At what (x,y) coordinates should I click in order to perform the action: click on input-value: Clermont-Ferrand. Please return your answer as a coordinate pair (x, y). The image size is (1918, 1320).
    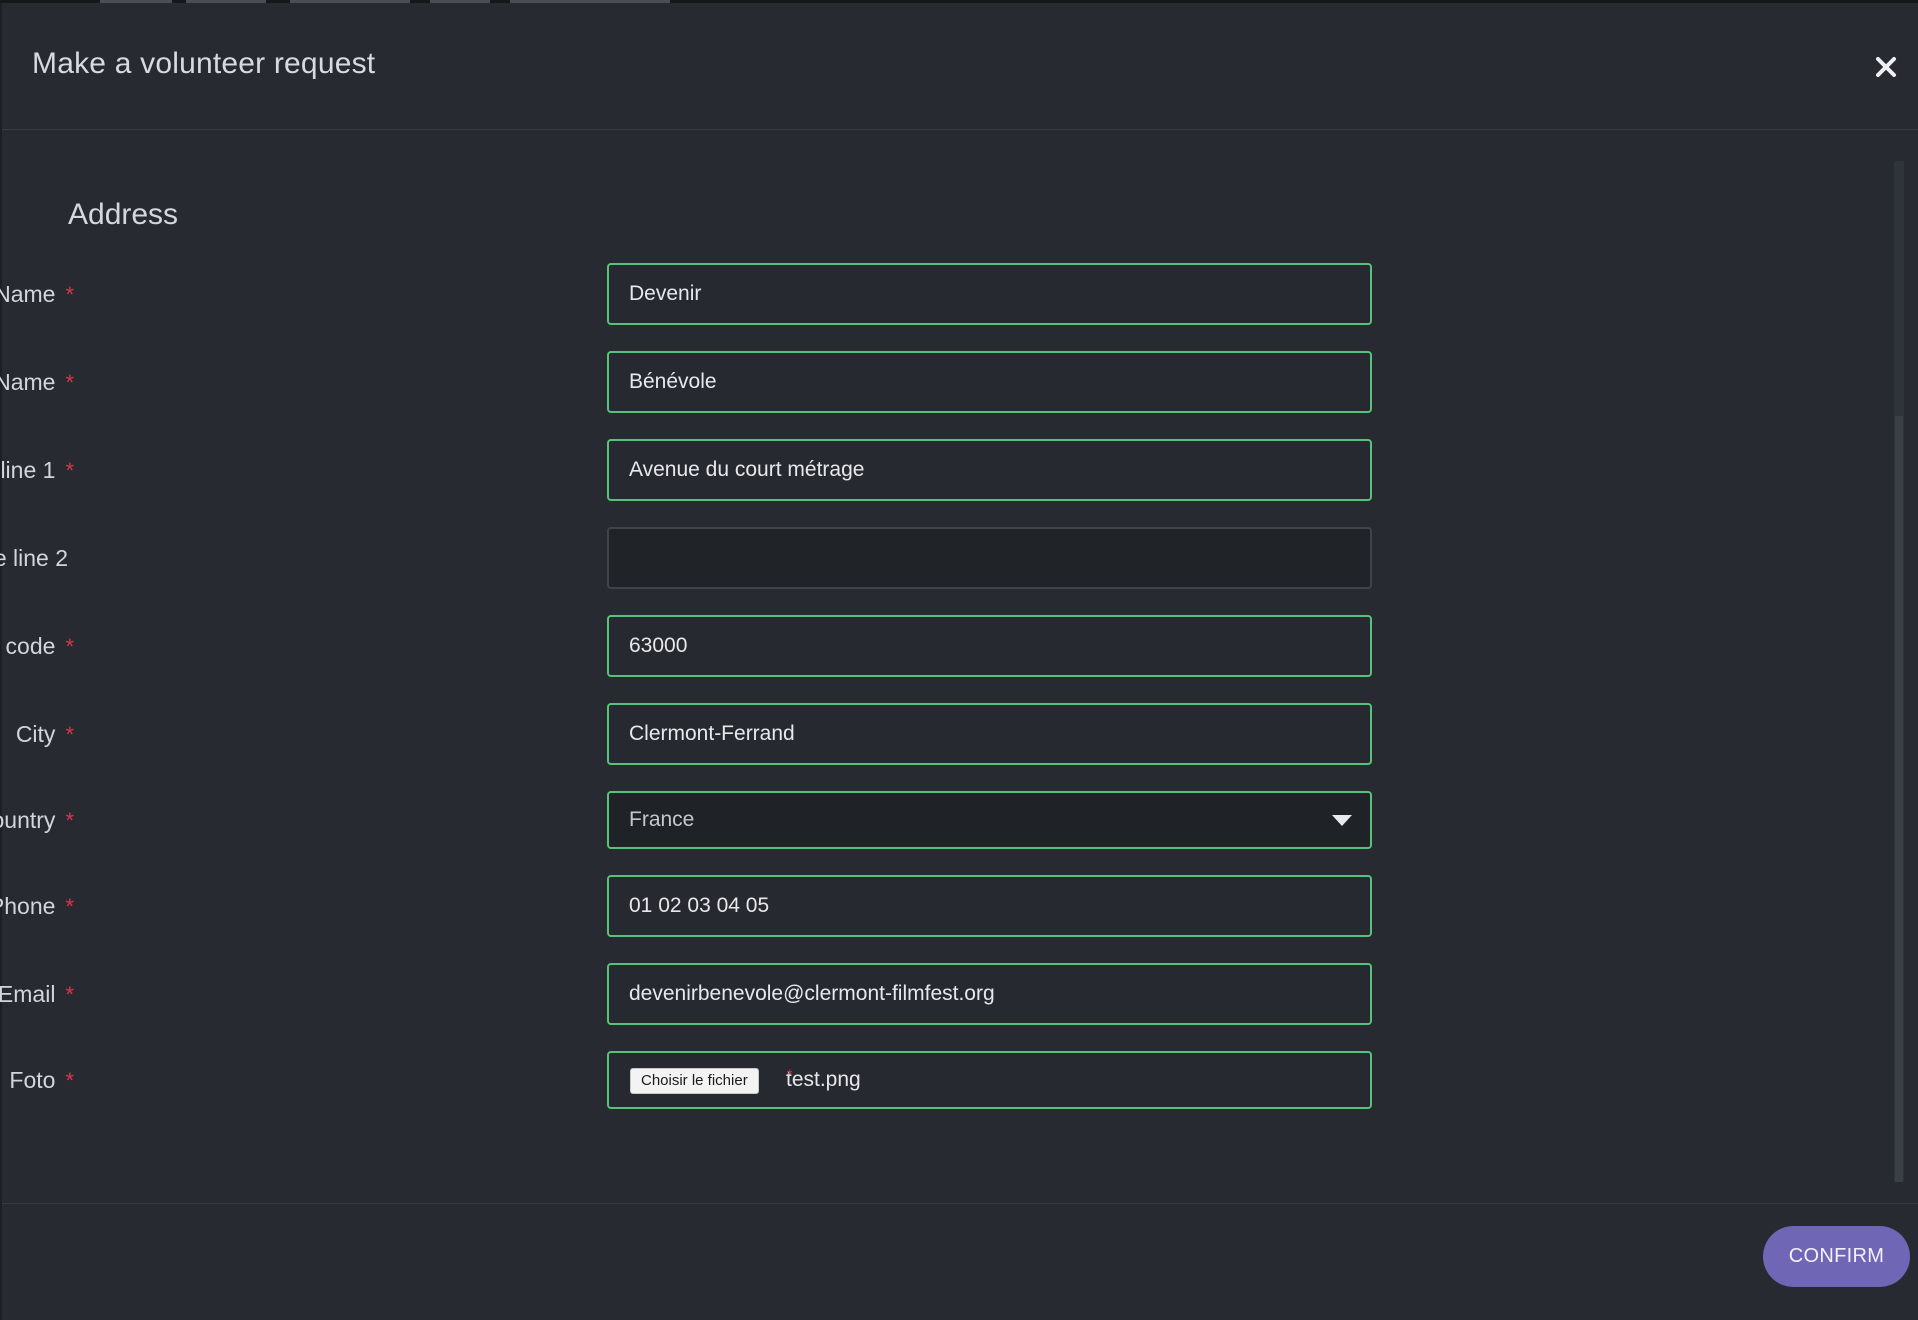
    Looking at the image, I should click on (712, 733).